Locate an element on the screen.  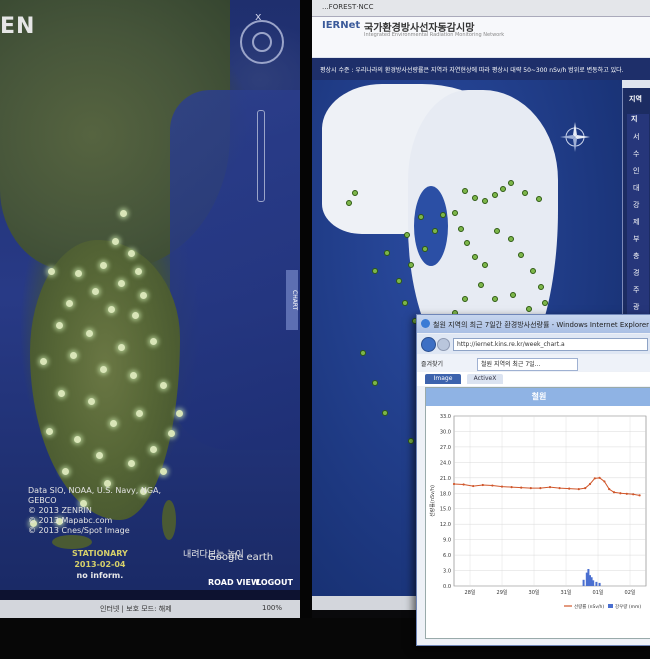
favorites-button: 즐겨찾기 is located at coordinates (432, 363).